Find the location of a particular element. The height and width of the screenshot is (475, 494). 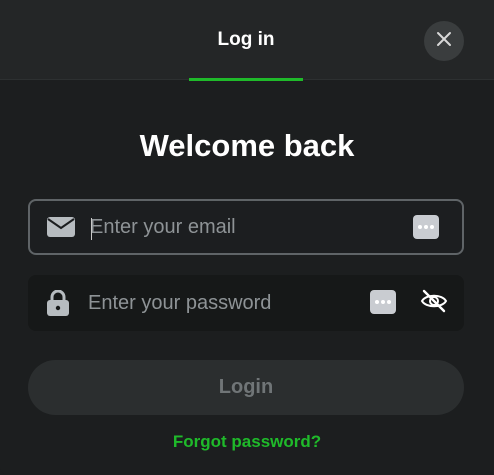

eye-off-icon is located at coordinates (434, 303).